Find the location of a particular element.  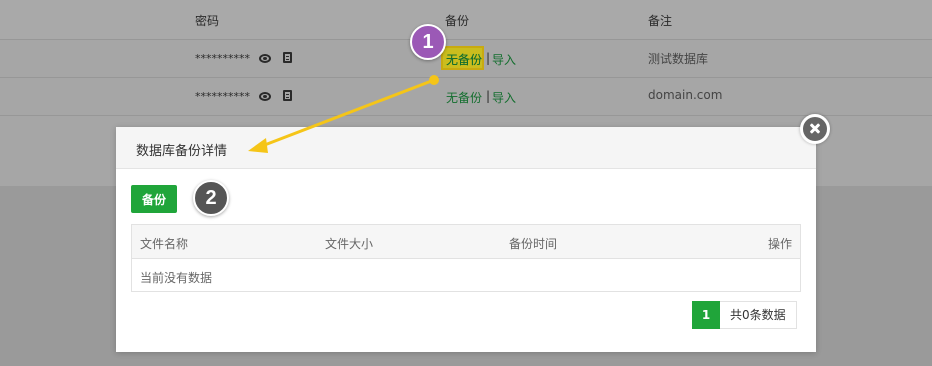

arrow-line is located at coordinates (348, 113).